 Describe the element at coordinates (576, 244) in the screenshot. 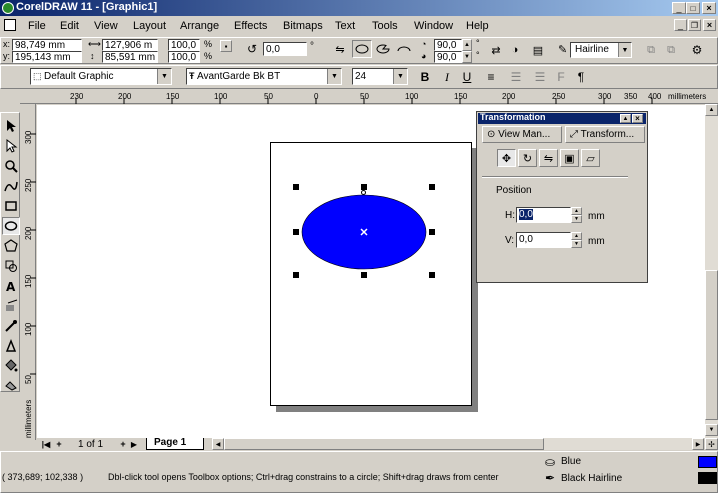

I see `v-spinner-down: ▼` at that location.